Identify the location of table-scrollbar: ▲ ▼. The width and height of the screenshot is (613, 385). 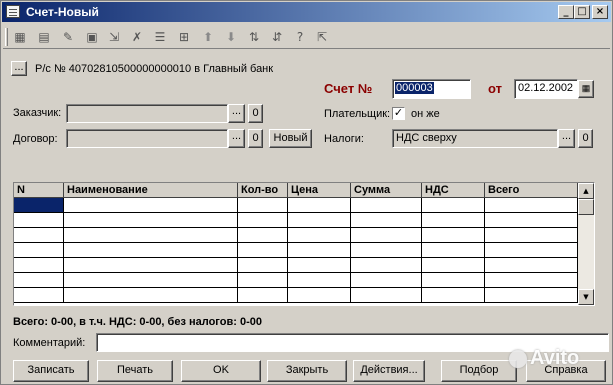
(586, 244).